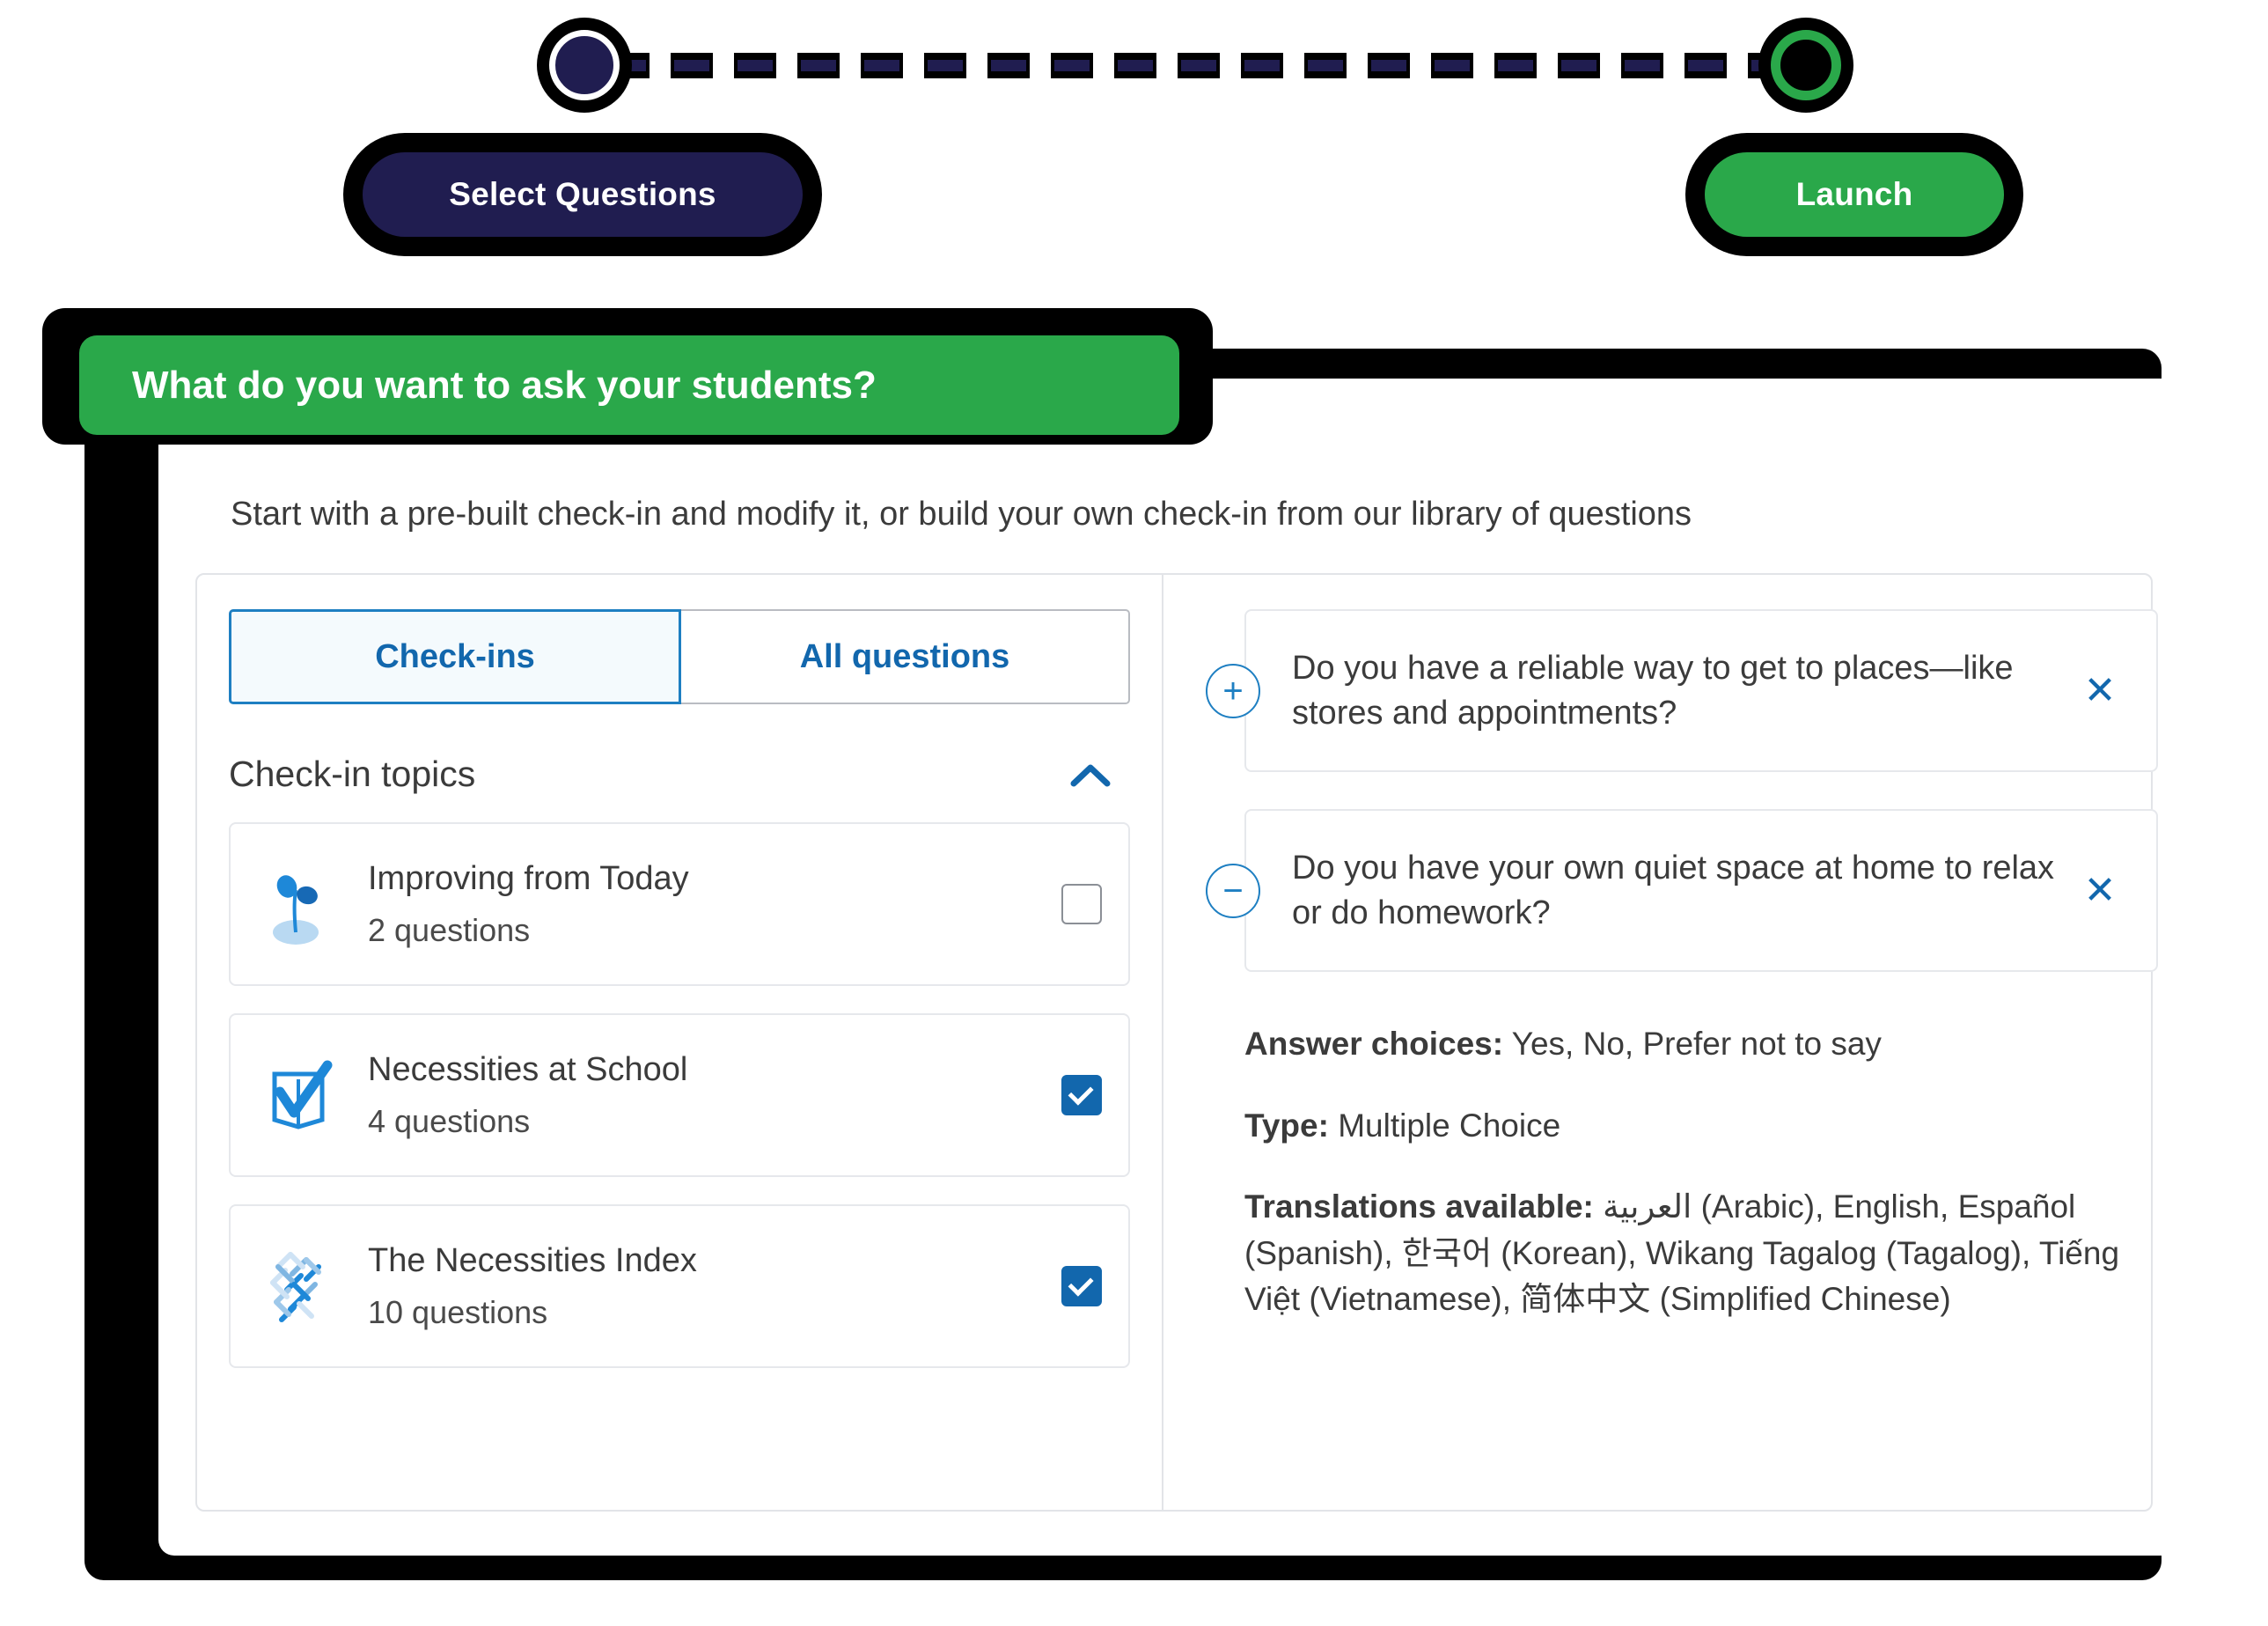  What do you see at coordinates (1692, 1044) in the screenshot?
I see `answer-choices-value: Yes, No, Prefer not to say` at bounding box center [1692, 1044].